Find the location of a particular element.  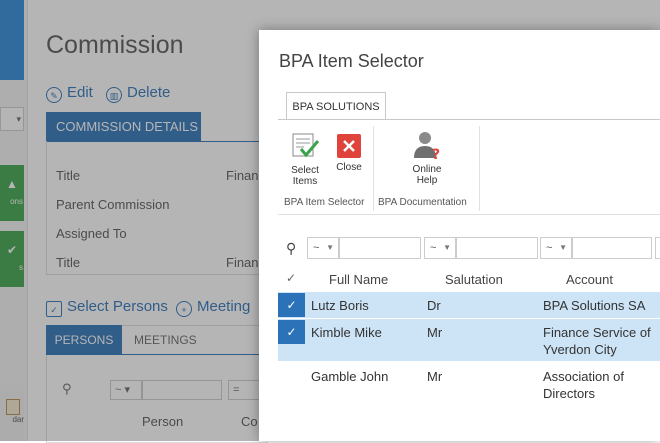

online-help-label: Online Help is located at coordinates (427, 175).